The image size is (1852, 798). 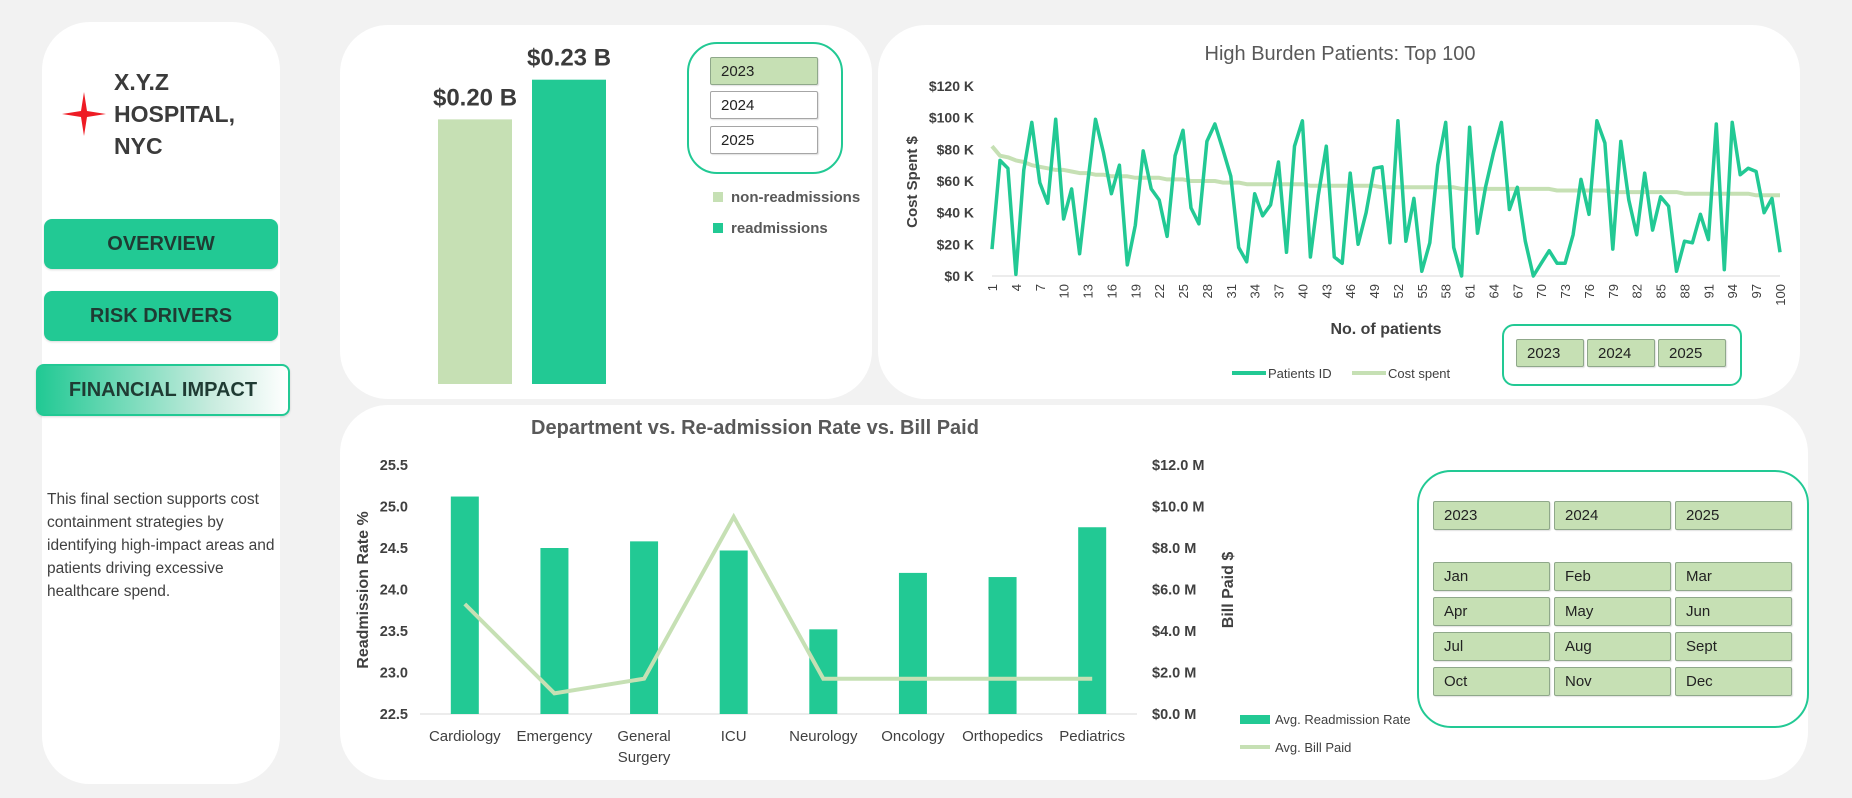 What do you see at coordinates (1174, 632) in the screenshot?
I see `dept-y2-tick: $4.0 M` at bounding box center [1174, 632].